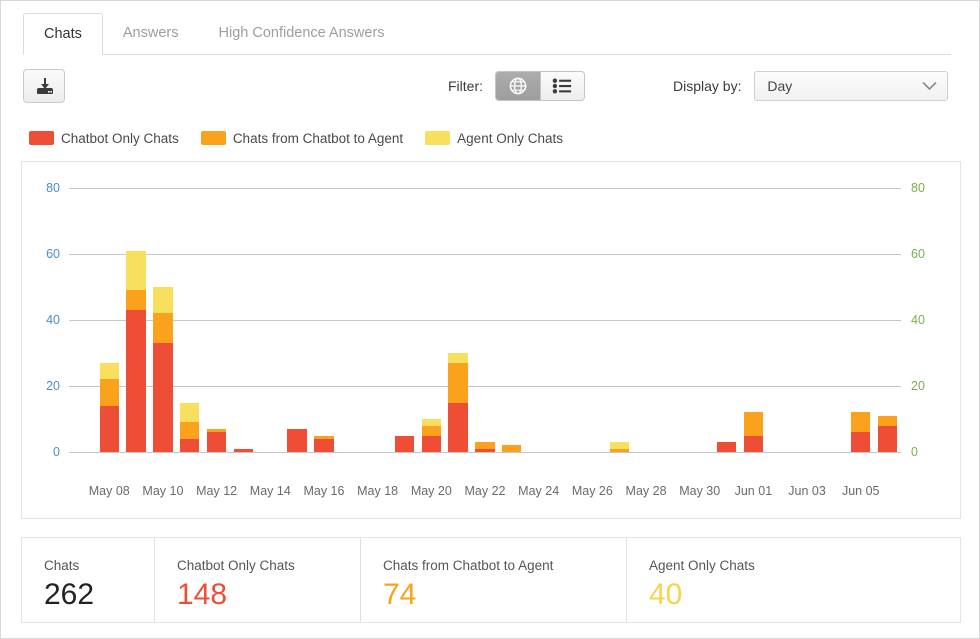  I want to click on x-axis-tick: May 30, so click(700, 491).